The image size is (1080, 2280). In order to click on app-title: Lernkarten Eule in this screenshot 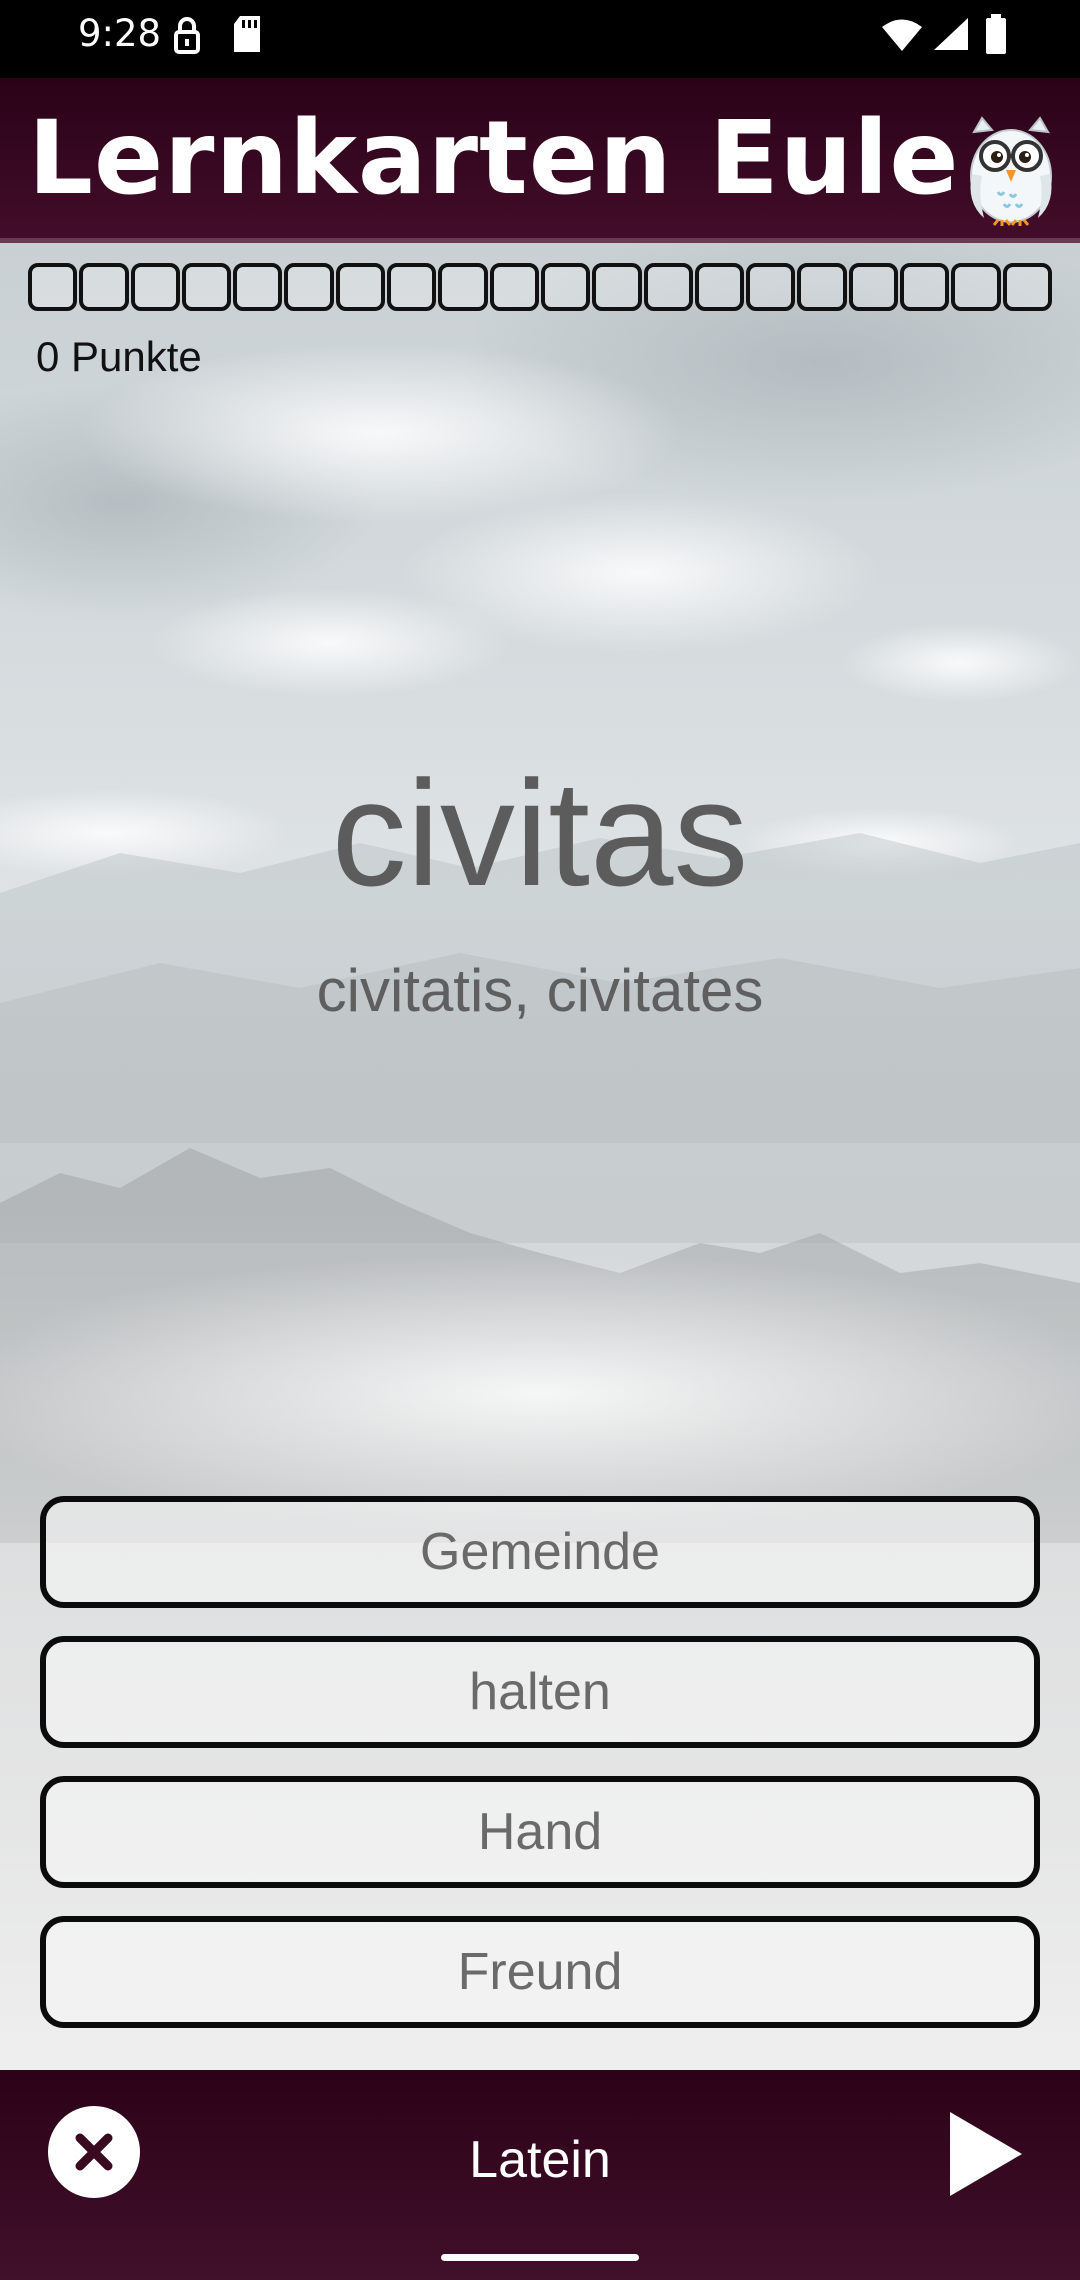, I will do `click(494, 158)`.